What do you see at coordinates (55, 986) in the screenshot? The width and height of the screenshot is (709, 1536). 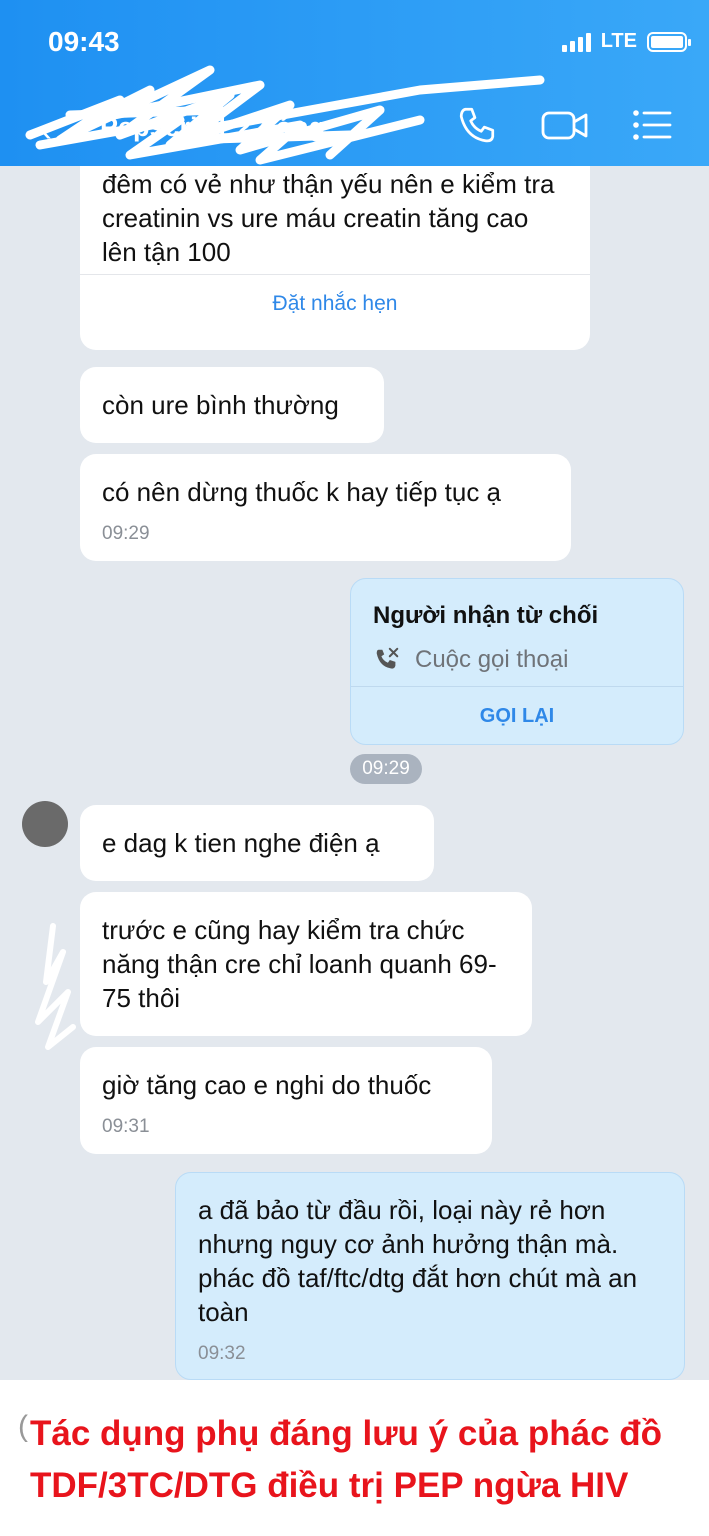 I see `avatar-scribble` at bounding box center [55, 986].